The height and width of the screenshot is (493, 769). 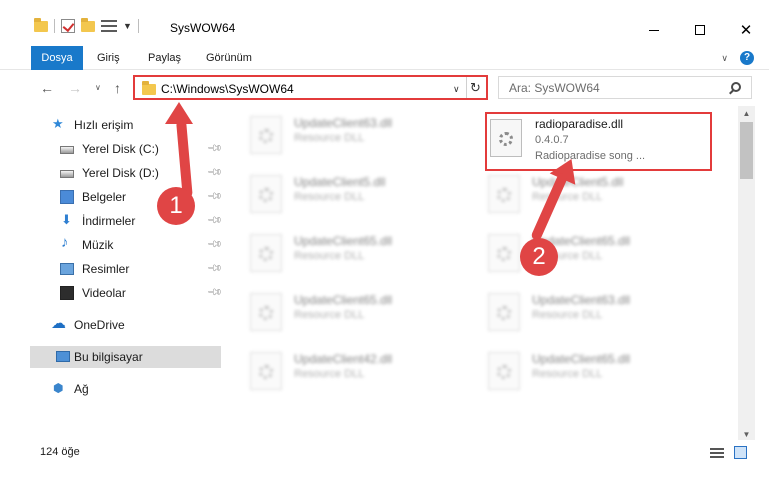 What do you see at coordinates (625, 87) in the screenshot?
I see `search-box: Ara: SysWOW64` at bounding box center [625, 87].